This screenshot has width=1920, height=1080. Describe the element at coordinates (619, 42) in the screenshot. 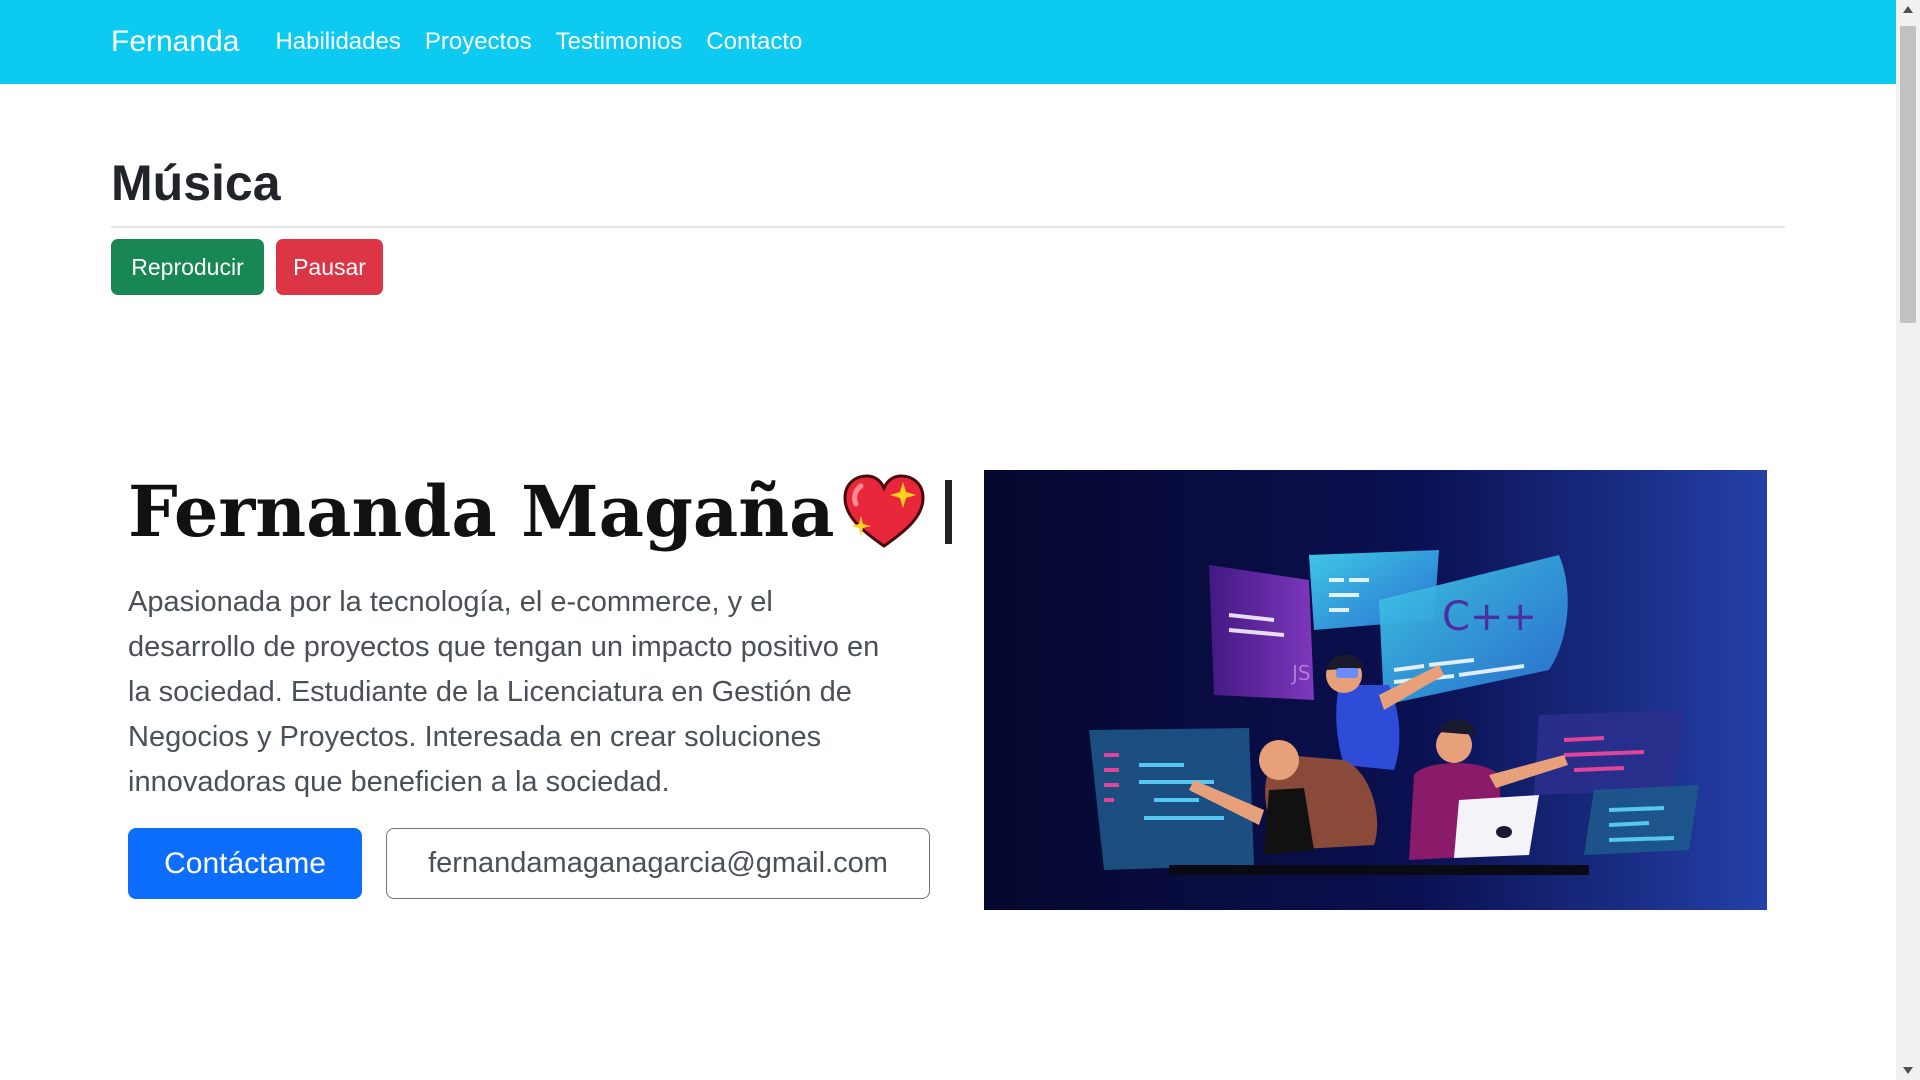

I see `nav-link-testimonios: Testimonios` at that location.